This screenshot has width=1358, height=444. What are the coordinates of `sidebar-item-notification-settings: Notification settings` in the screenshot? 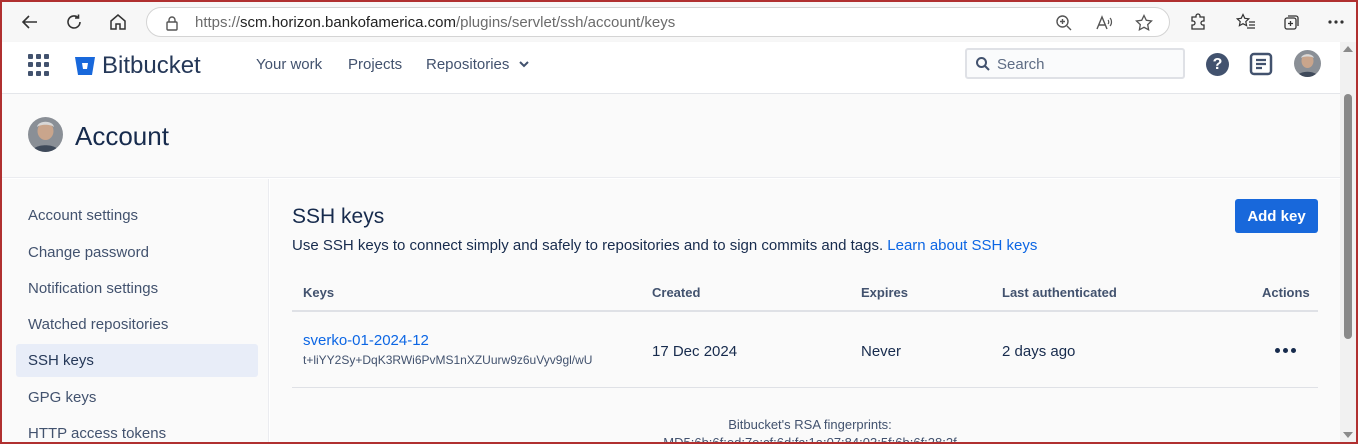 It's located at (137, 288).